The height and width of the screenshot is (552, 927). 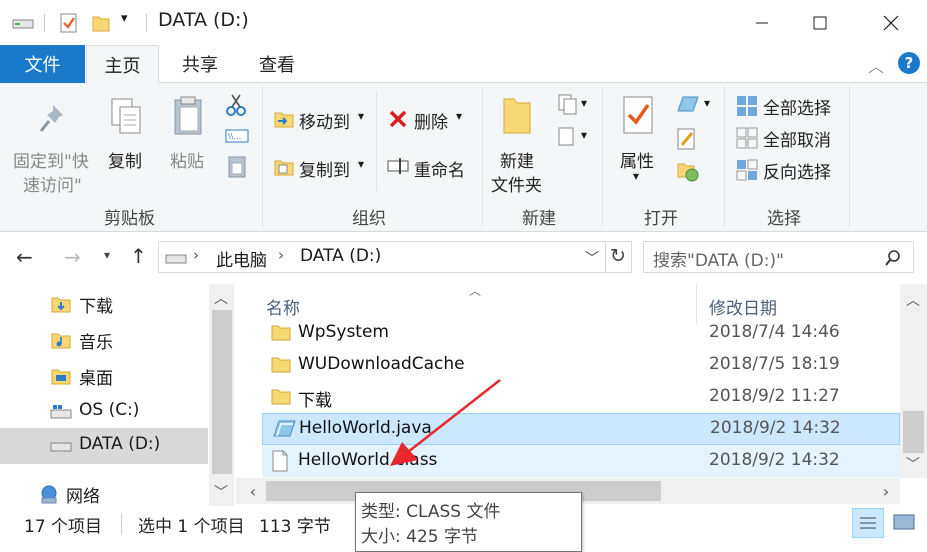 What do you see at coordinates (584, 103) in the screenshot?
I see `new-item-dropdown-icon: ▾` at bounding box center [584, 103].